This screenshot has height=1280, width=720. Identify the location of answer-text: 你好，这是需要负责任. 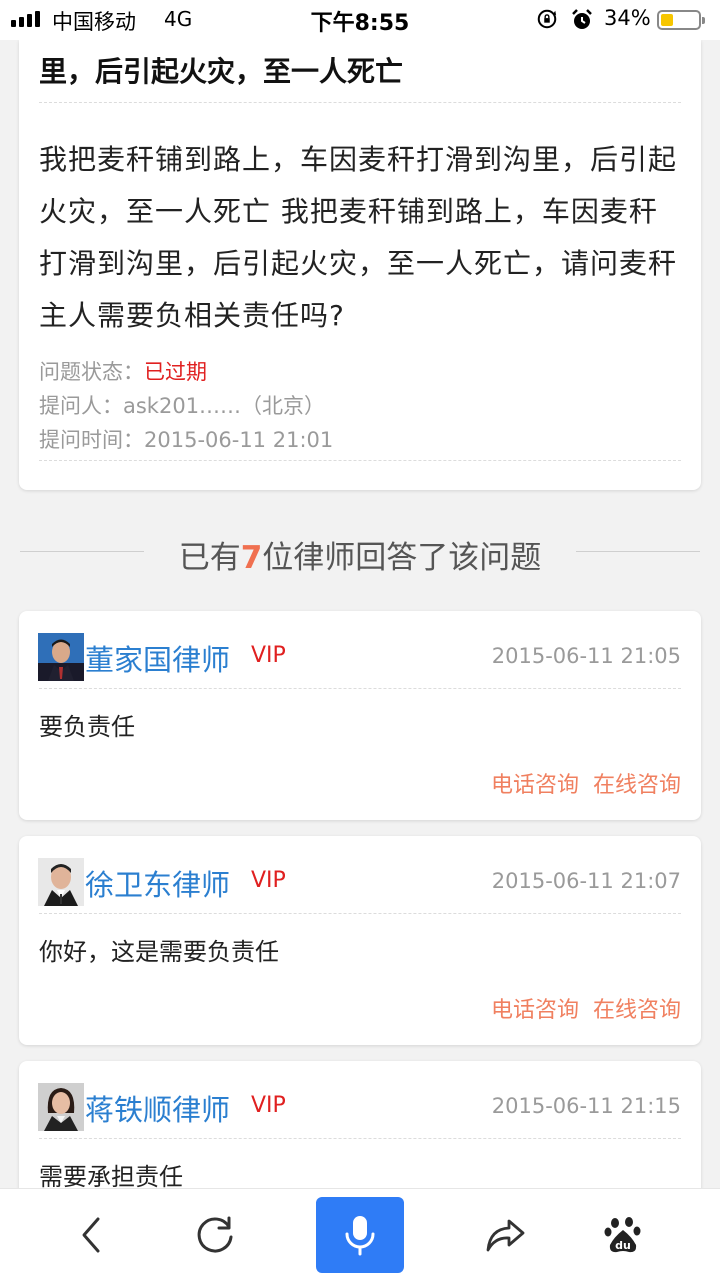
(159, 952).